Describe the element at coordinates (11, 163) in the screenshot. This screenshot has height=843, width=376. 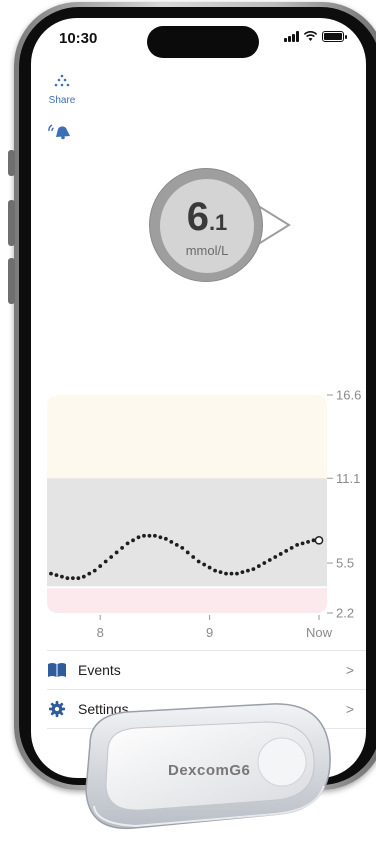
I see `silent-switch` at that location.